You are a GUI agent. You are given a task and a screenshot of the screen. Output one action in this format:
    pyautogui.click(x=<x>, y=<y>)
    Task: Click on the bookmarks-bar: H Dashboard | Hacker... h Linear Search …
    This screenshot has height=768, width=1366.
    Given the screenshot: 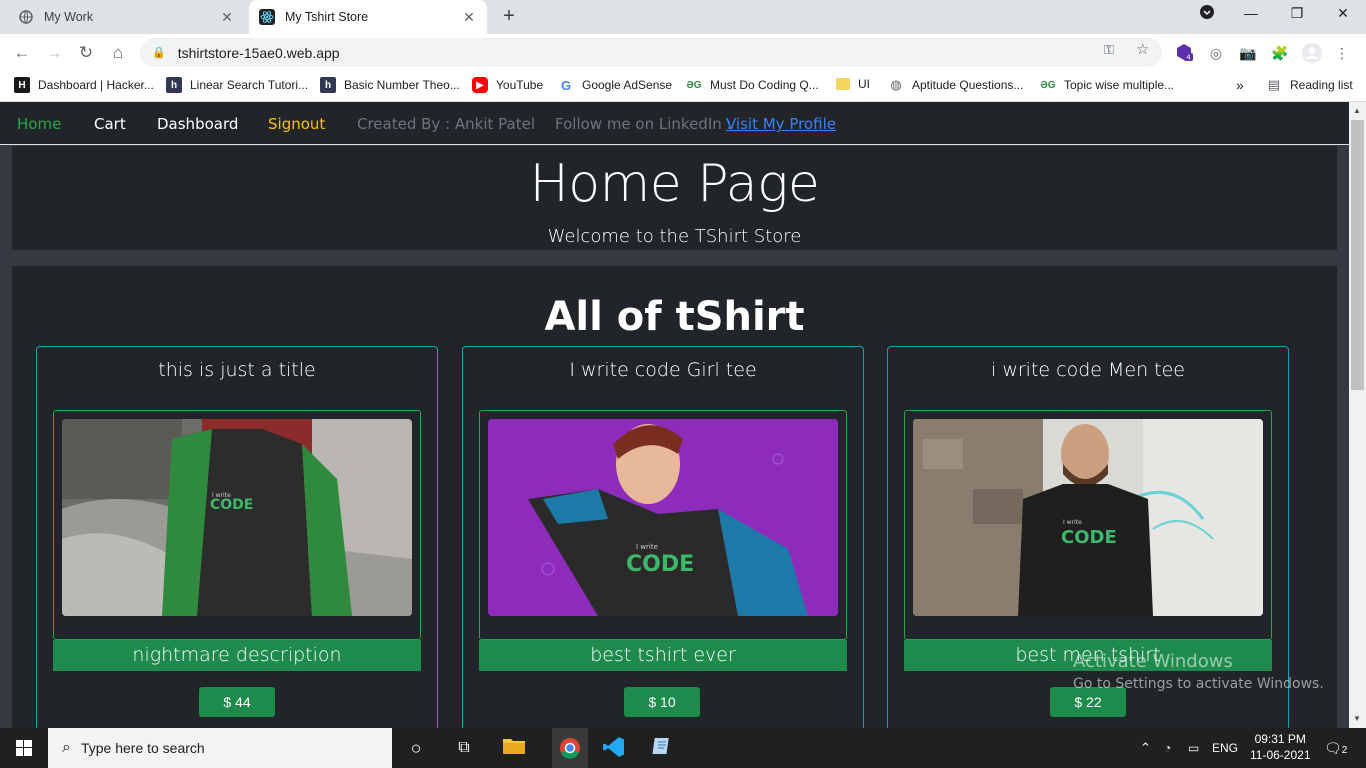 What is the action you would take?
    pyautogui.click(x=683, y=86)
    